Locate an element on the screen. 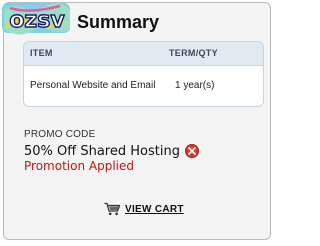 This screenshot has height=246, width=320. close-icon is located at coordinates (192, 151).